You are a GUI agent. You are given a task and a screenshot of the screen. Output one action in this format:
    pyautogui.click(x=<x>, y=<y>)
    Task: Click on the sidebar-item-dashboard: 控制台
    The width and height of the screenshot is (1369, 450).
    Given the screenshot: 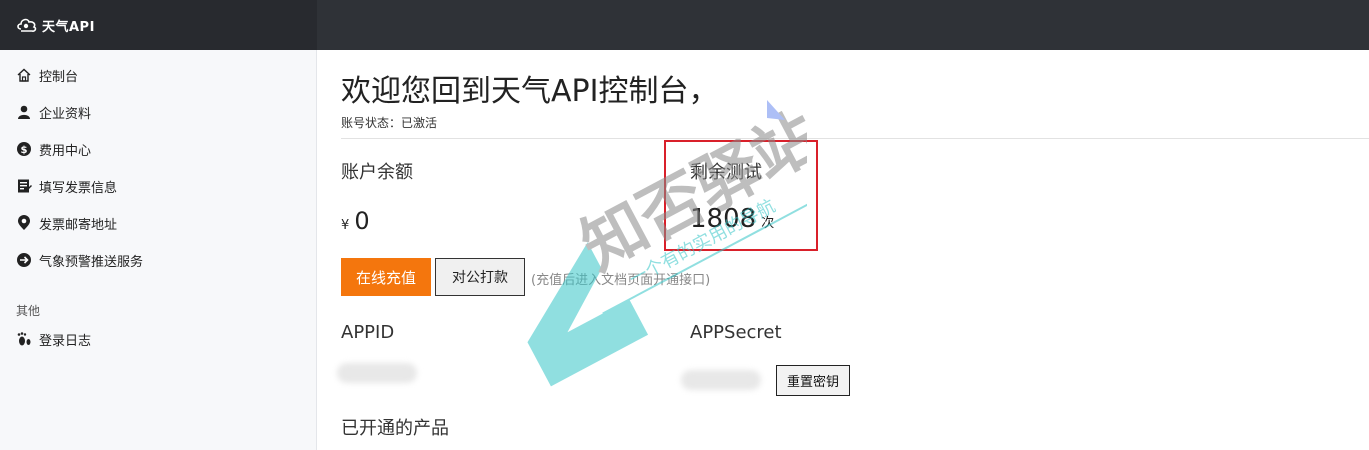 What is the action you would take?
    pyautogui.click(x=47, y=75)
    